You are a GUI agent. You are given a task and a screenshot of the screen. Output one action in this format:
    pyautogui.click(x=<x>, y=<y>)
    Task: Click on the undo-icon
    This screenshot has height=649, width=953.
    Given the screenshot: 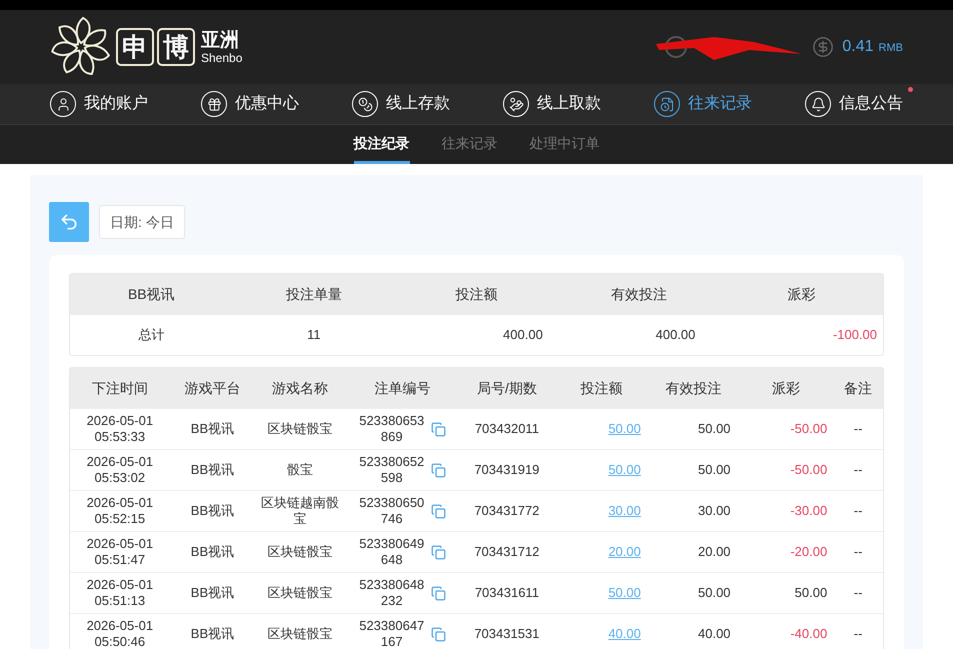 What is the action you would take?
    pyautogui.click(x=69, y=222)
    